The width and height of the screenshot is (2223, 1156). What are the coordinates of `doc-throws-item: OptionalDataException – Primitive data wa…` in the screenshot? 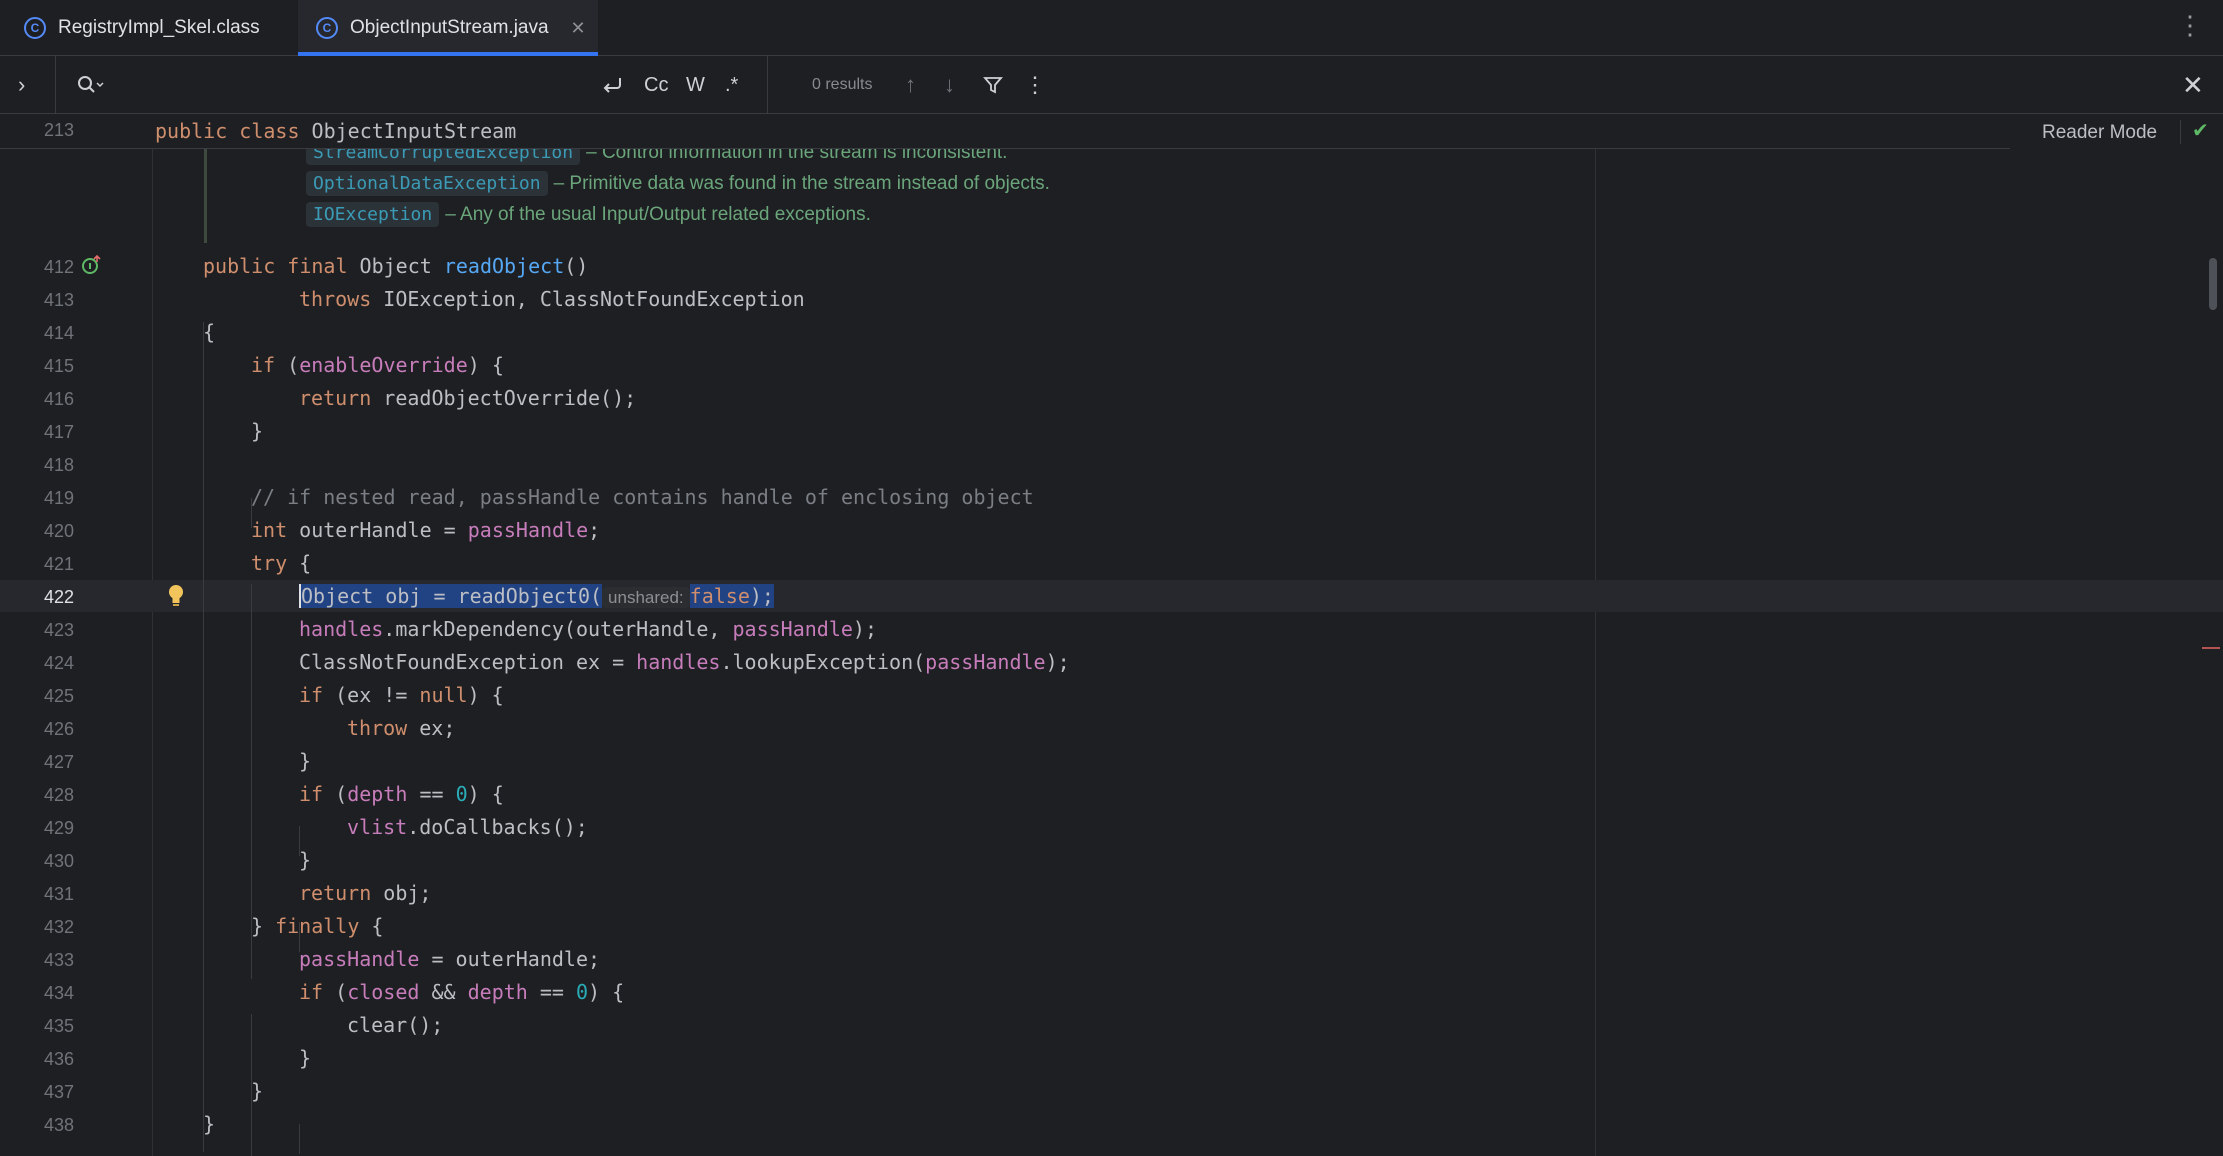 It's located at (678, 183).